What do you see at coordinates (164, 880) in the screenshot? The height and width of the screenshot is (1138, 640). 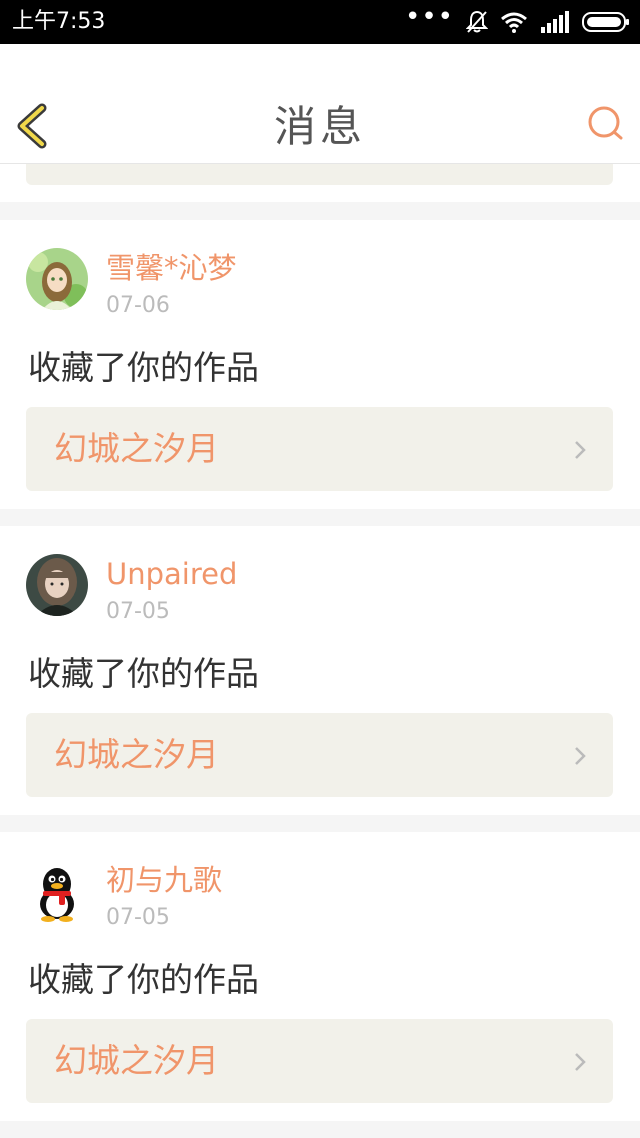 I see `username: 初与九歌` at bounding box center [164, 880].